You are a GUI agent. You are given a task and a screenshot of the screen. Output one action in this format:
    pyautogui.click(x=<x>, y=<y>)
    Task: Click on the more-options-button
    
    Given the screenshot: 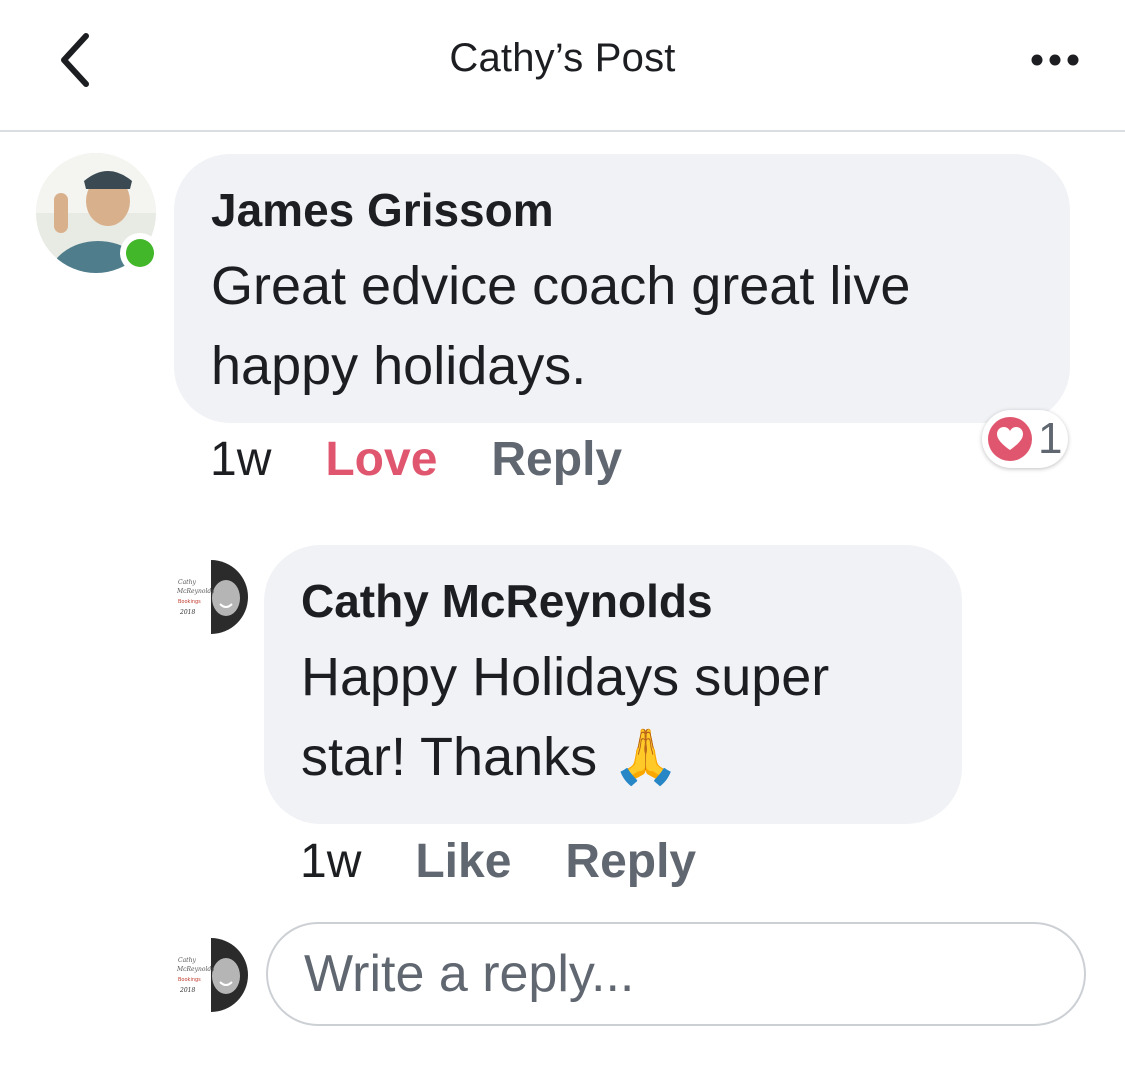 What is the action you would take?
    pyautogui.click(x=1055, y=60)
    